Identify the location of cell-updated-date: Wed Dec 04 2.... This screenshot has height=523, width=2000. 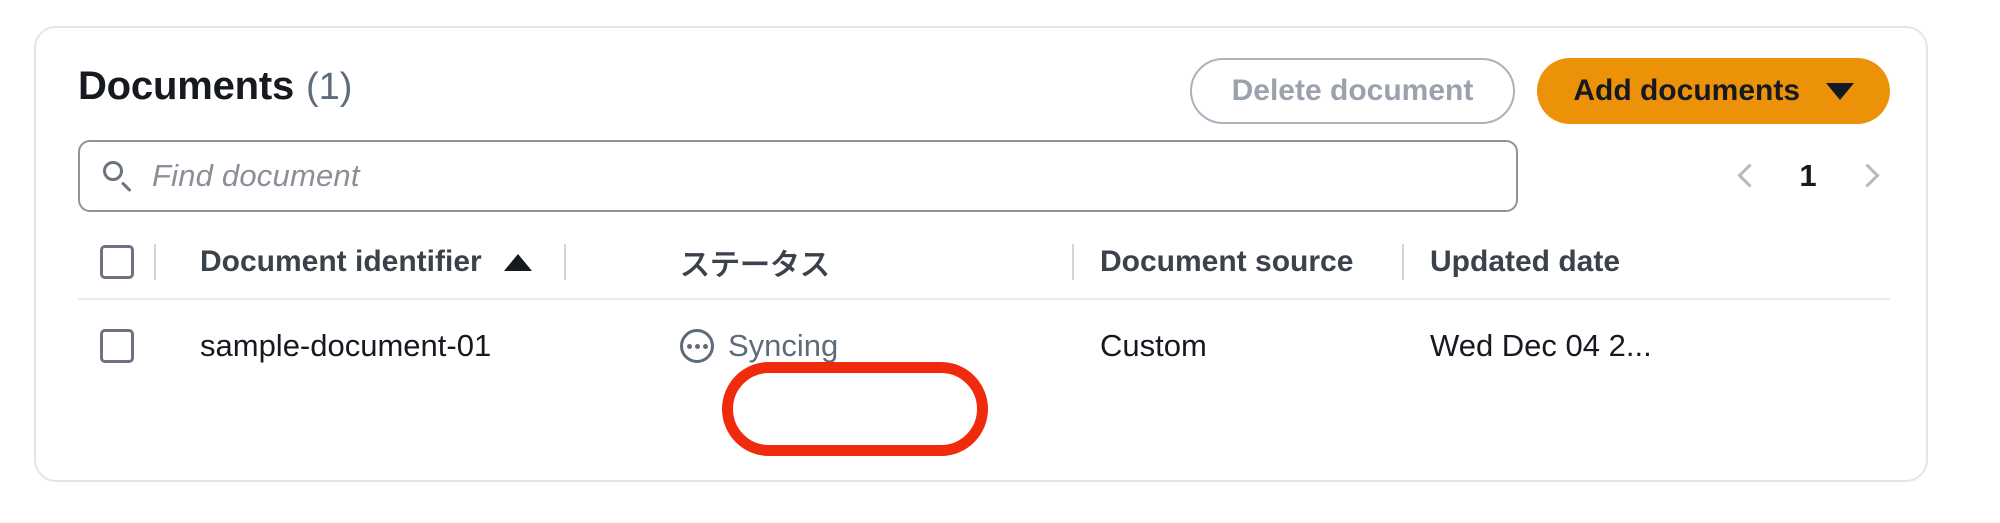
(1647, 346).